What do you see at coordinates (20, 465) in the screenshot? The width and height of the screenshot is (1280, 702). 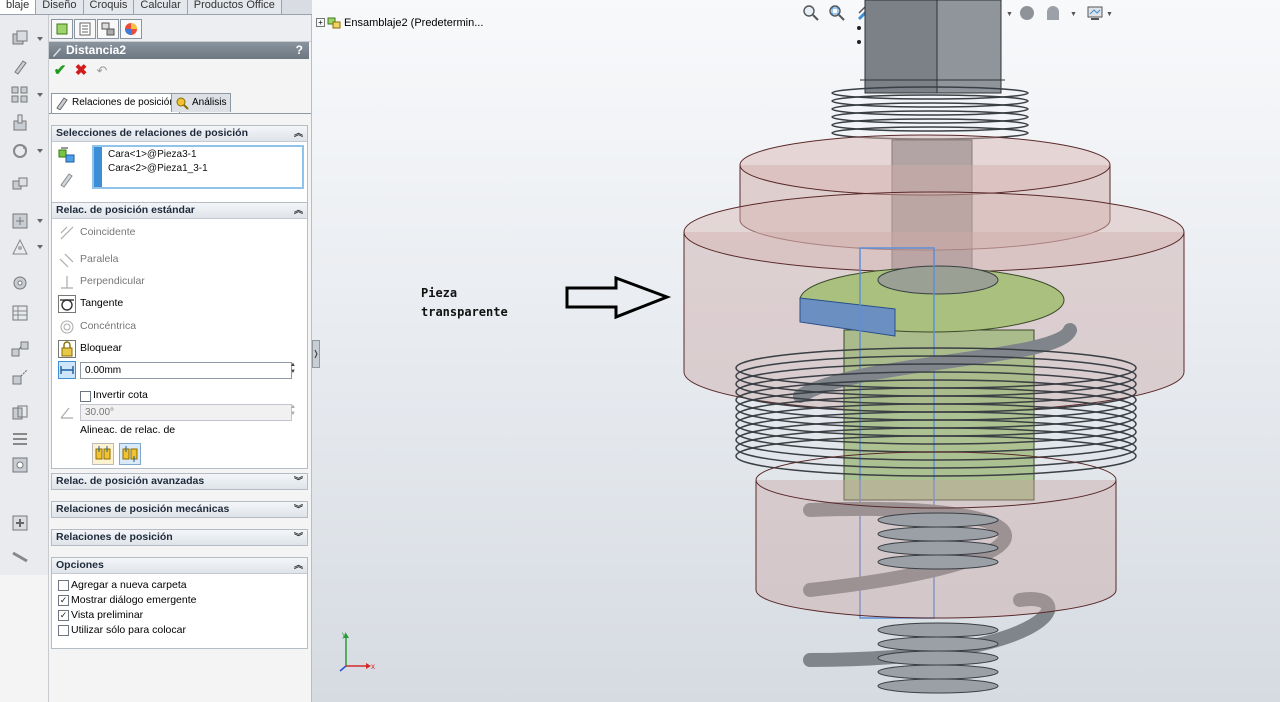 I see `hole-alignment-icon` at bounding box center [20, 465].